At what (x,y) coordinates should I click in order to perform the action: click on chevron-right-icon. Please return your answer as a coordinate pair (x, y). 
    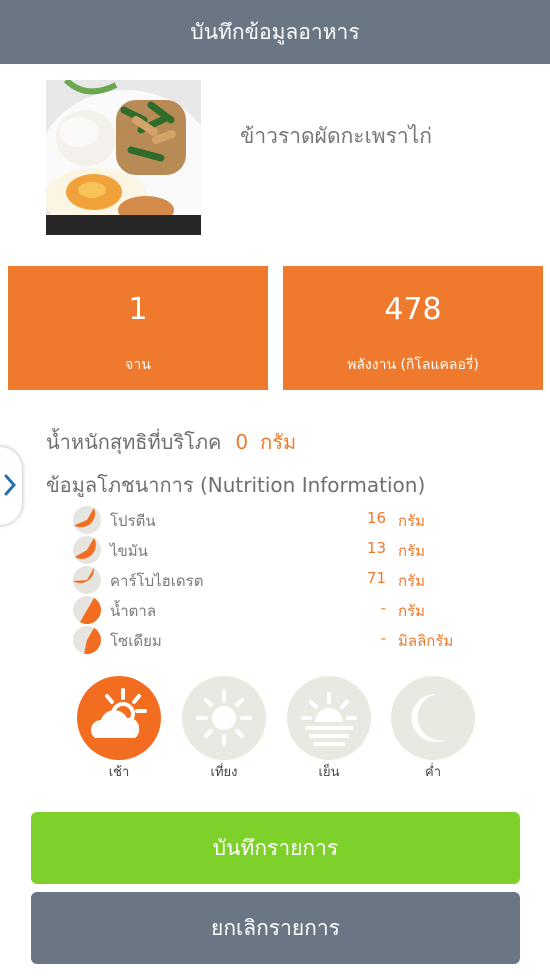
    Looking at the image, I should click on (10, 485).